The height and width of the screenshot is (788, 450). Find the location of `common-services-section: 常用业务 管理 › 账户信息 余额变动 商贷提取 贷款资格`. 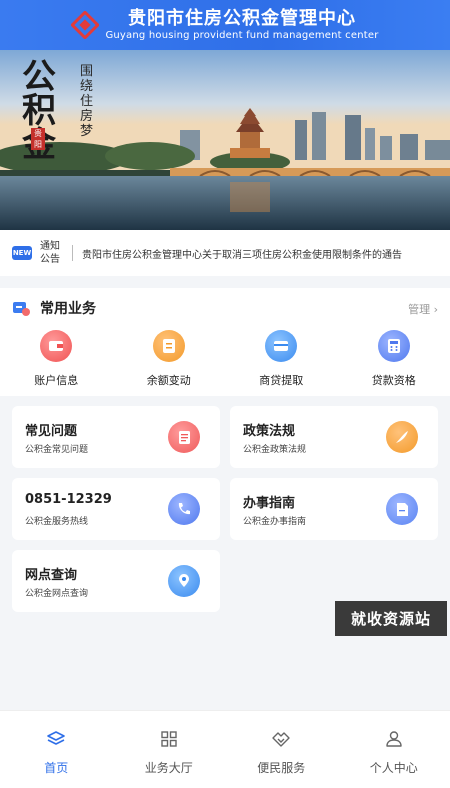

common-services-section: 常用业务 管理 › 账户信息 余额变动 商贷提取 贷款资格 is located at coordinates (225, 342).